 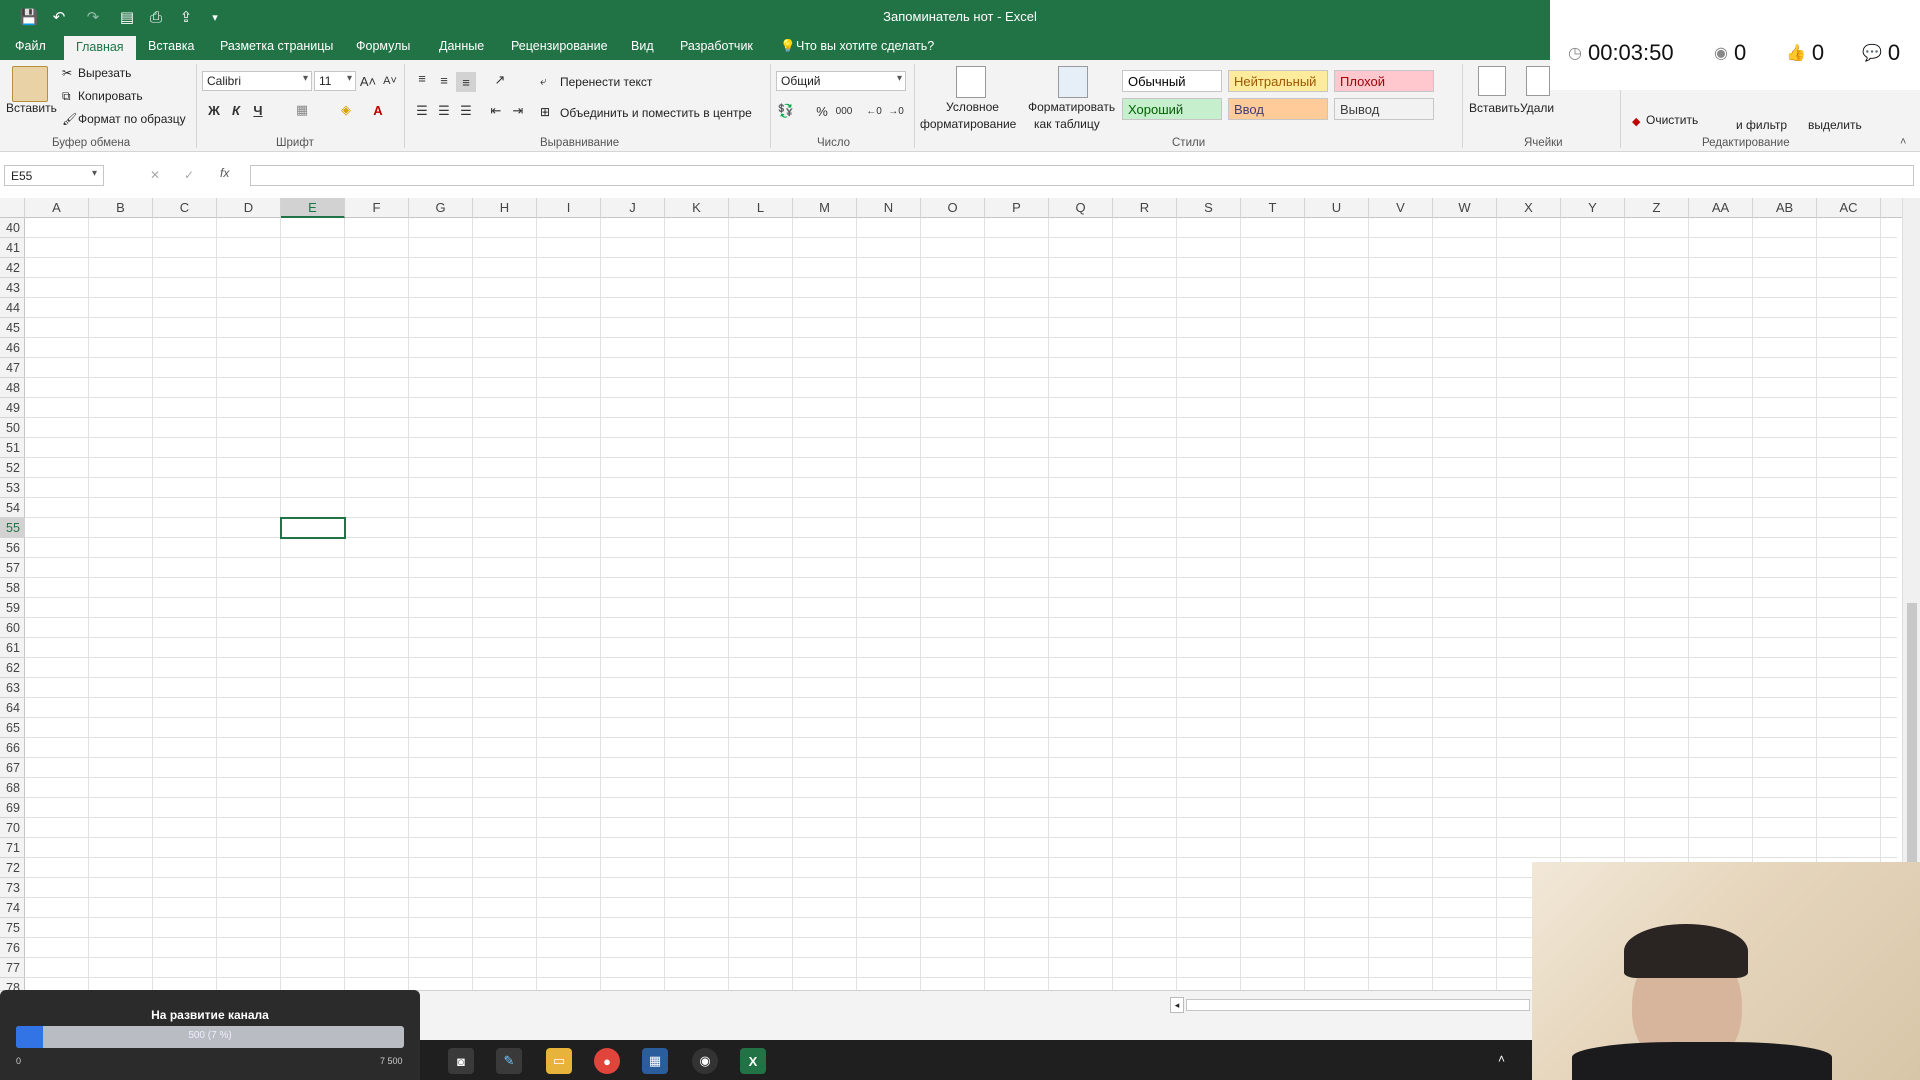 I want to click on tab-insert: Вставка, so click(x=171, y=46).